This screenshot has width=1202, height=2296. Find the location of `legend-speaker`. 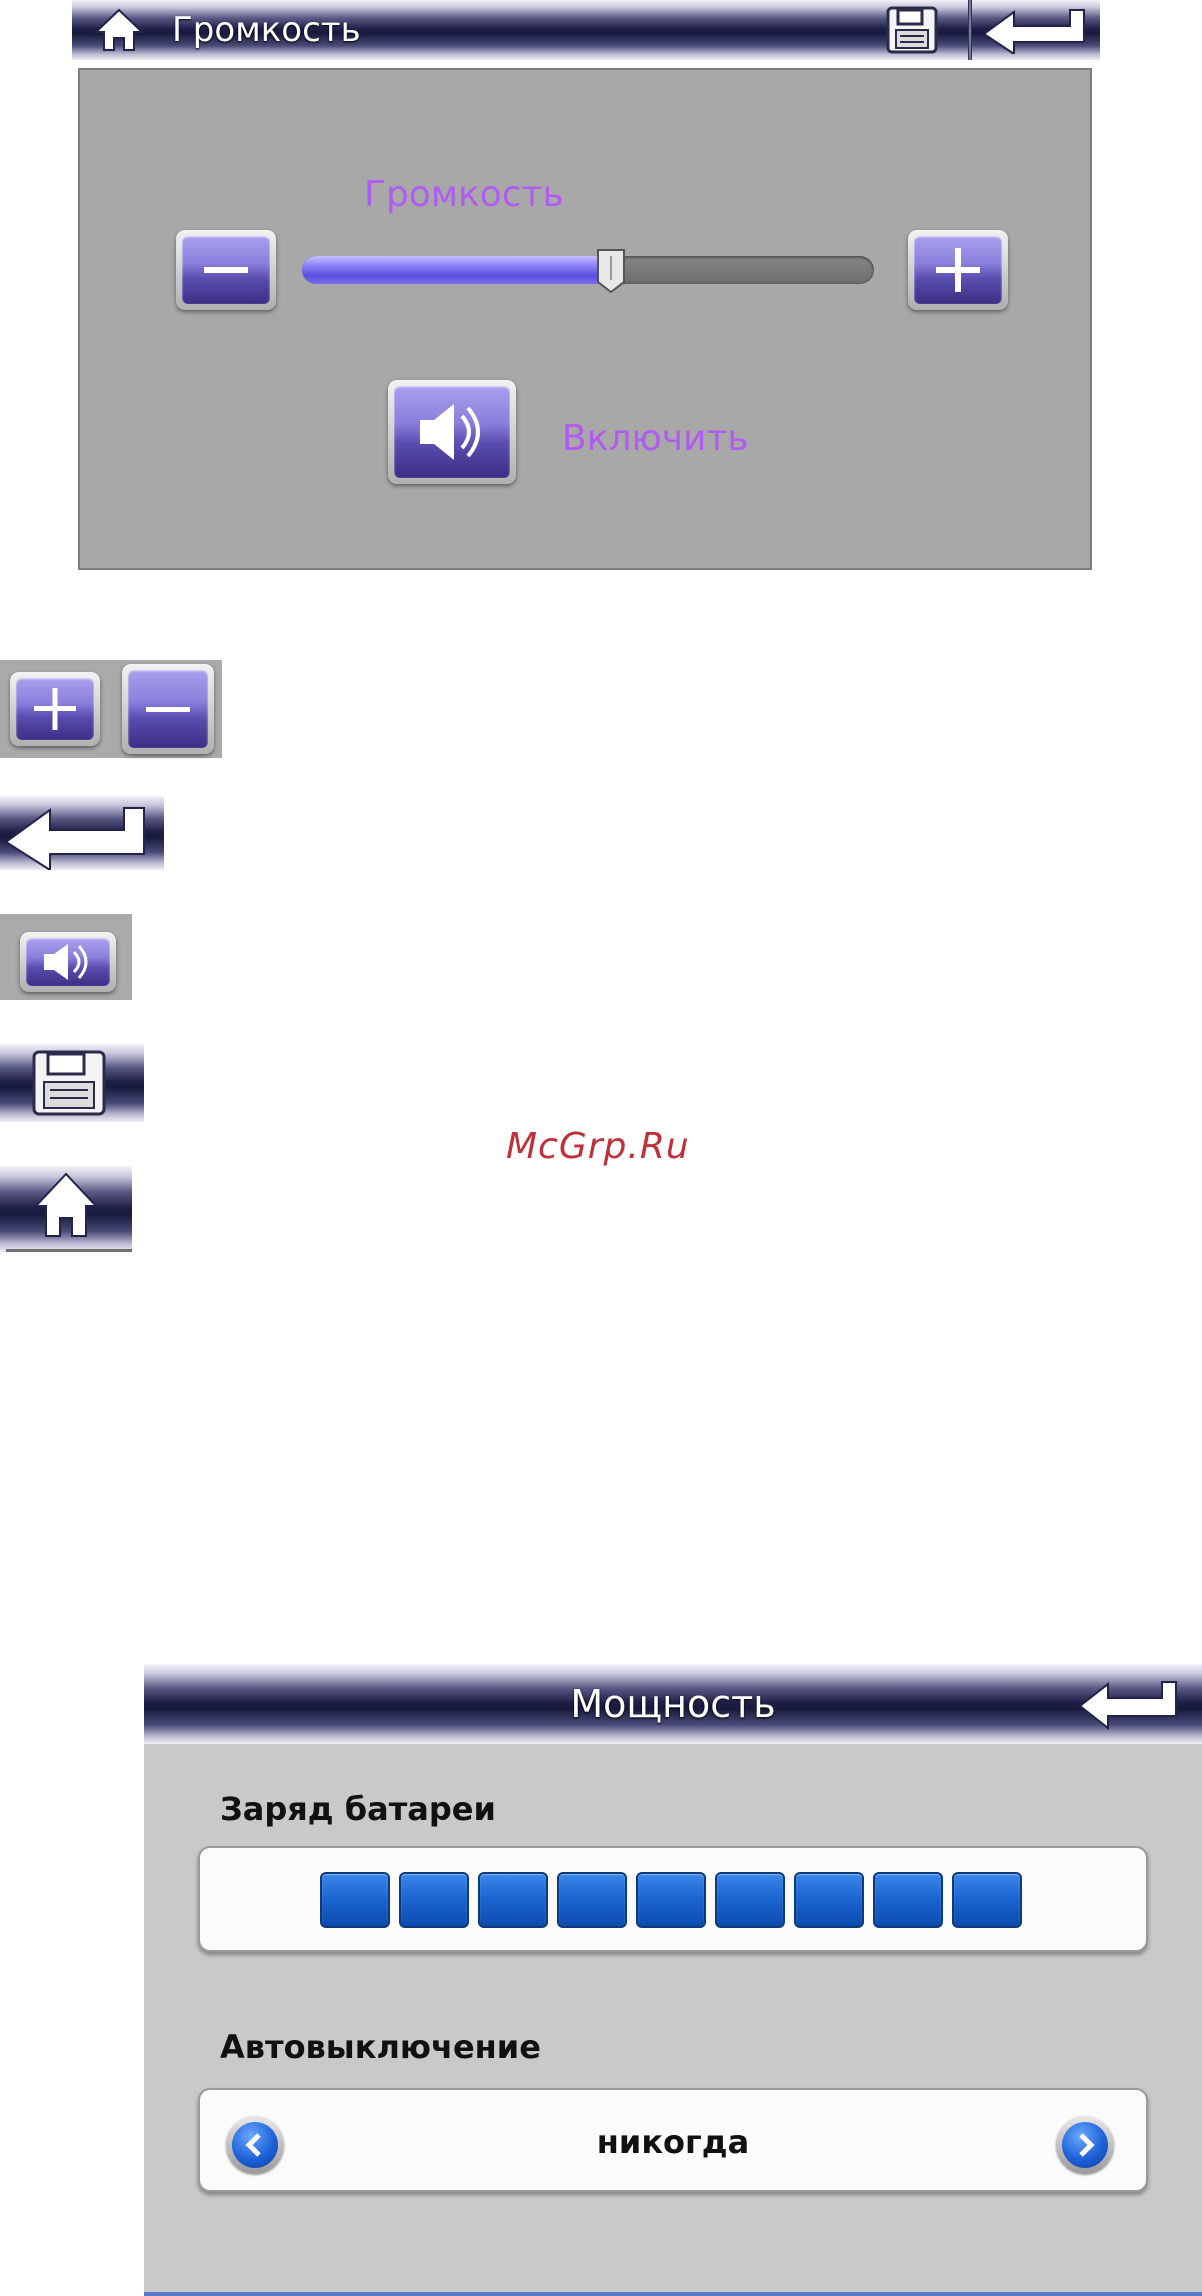

legend-speaker is located at coordinates (66, 957).